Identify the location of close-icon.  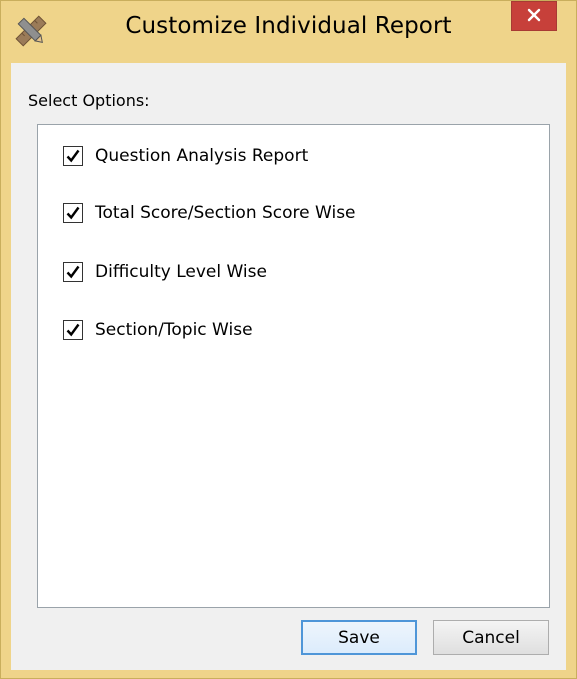
(534, 15).